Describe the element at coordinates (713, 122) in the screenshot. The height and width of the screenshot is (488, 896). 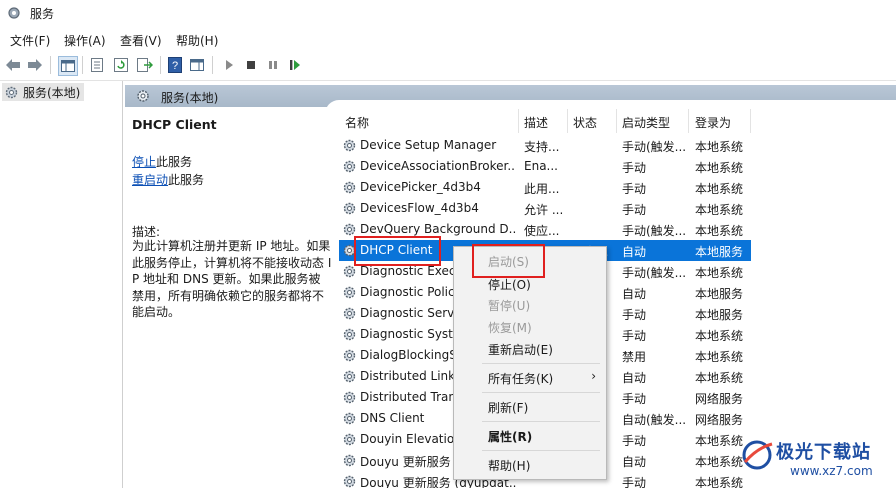
I see `column-log-on-as: 登录为` at that location.